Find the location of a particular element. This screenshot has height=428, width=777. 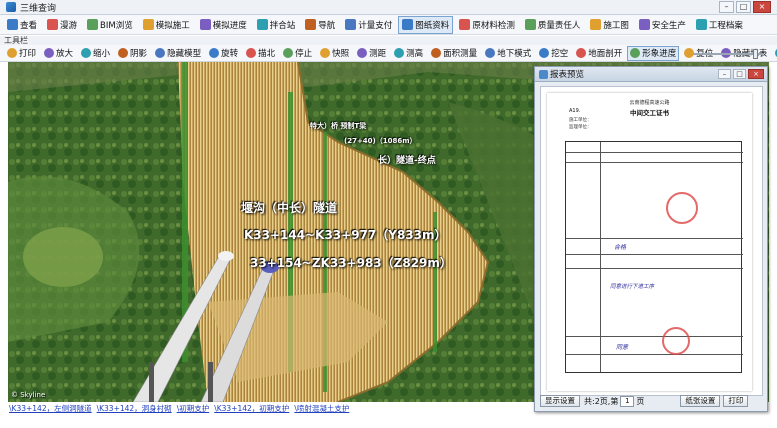

toolbar-button: 挖空 is located at coordinates (553, 53).